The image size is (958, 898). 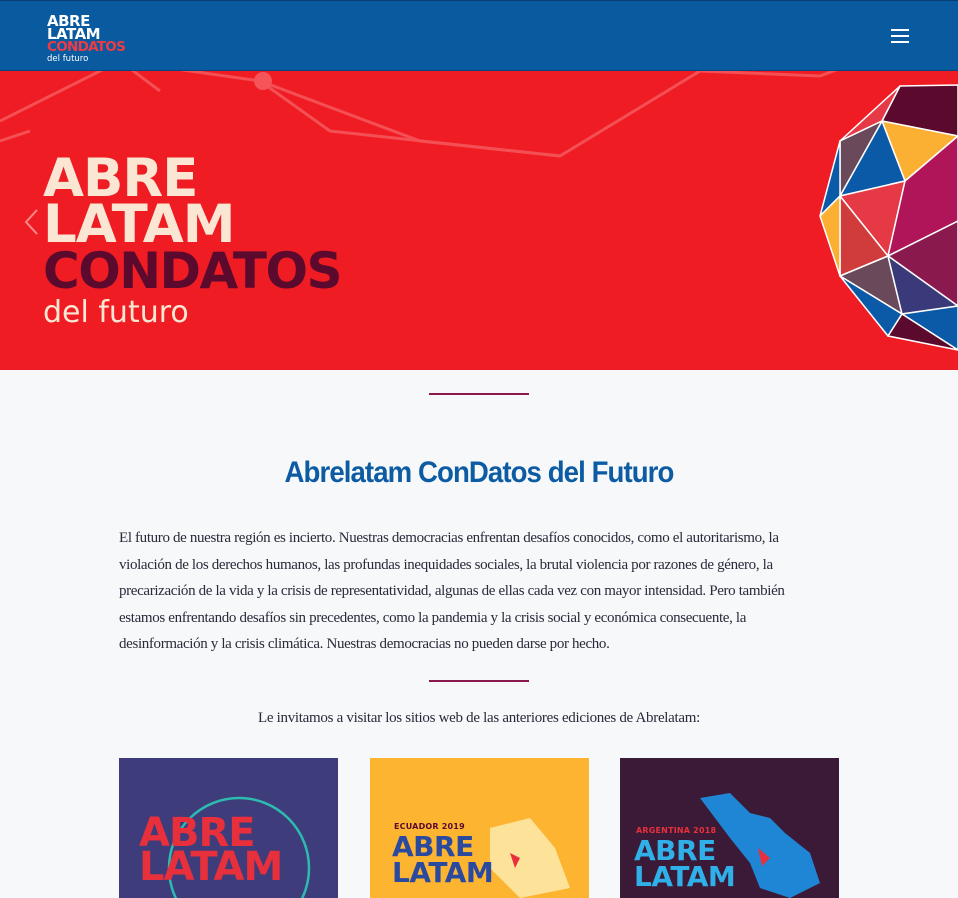 What do you see at coordinates (193, 271) in the screenshot?
I see `hero-line-3: CONDATOS` at bounding box center [193, 271].